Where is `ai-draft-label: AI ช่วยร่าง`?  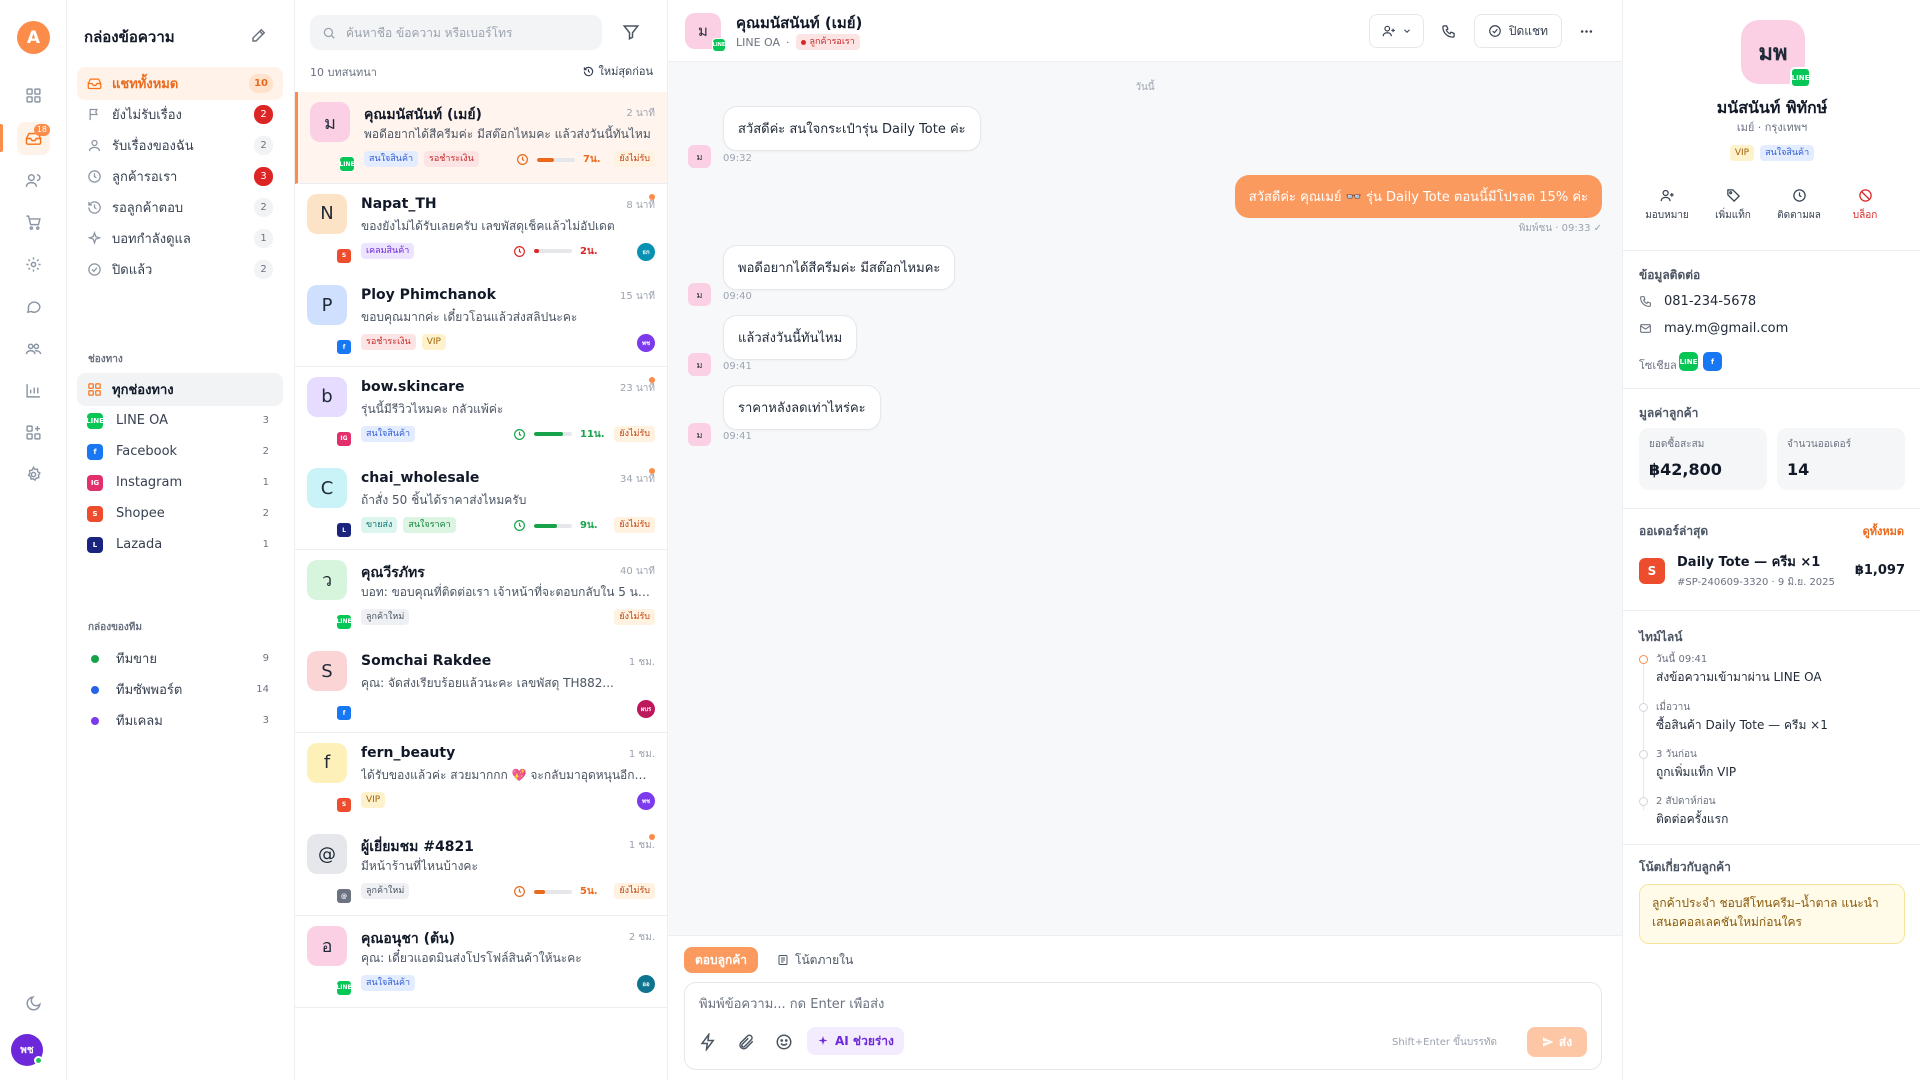 ai-draft-label: AI ช่วยร่าง is located at coordinates (864, 1040).